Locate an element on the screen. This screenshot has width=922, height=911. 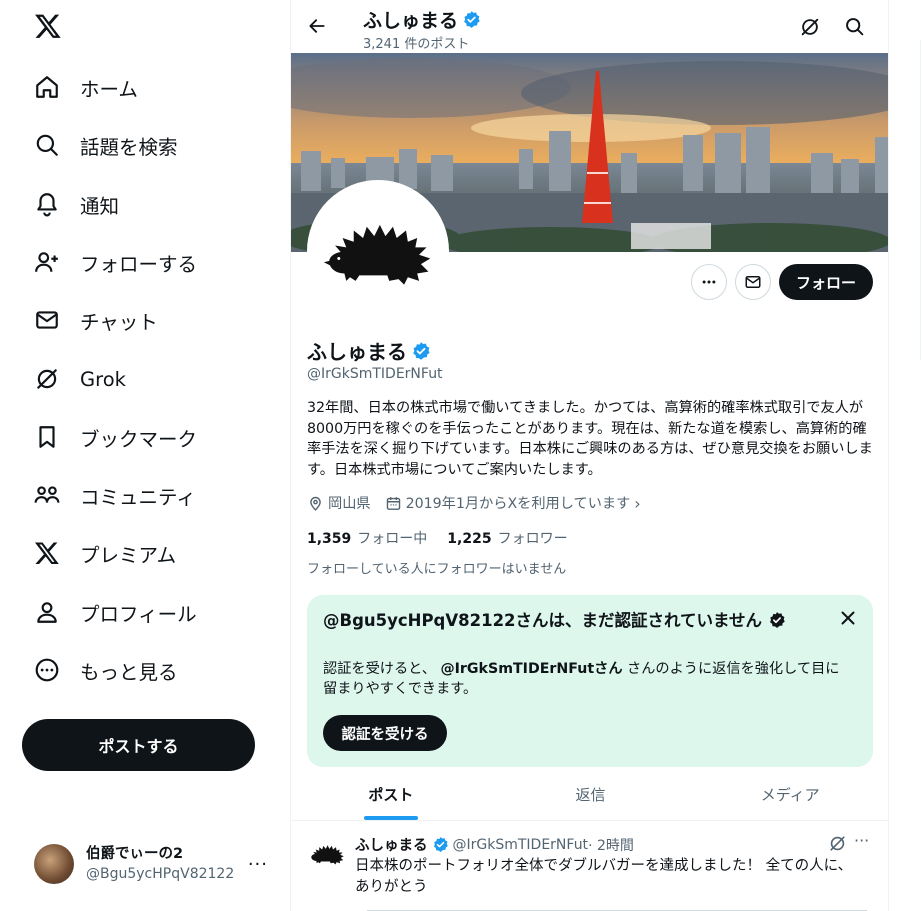
more-button is located at coordinates (709, 282).